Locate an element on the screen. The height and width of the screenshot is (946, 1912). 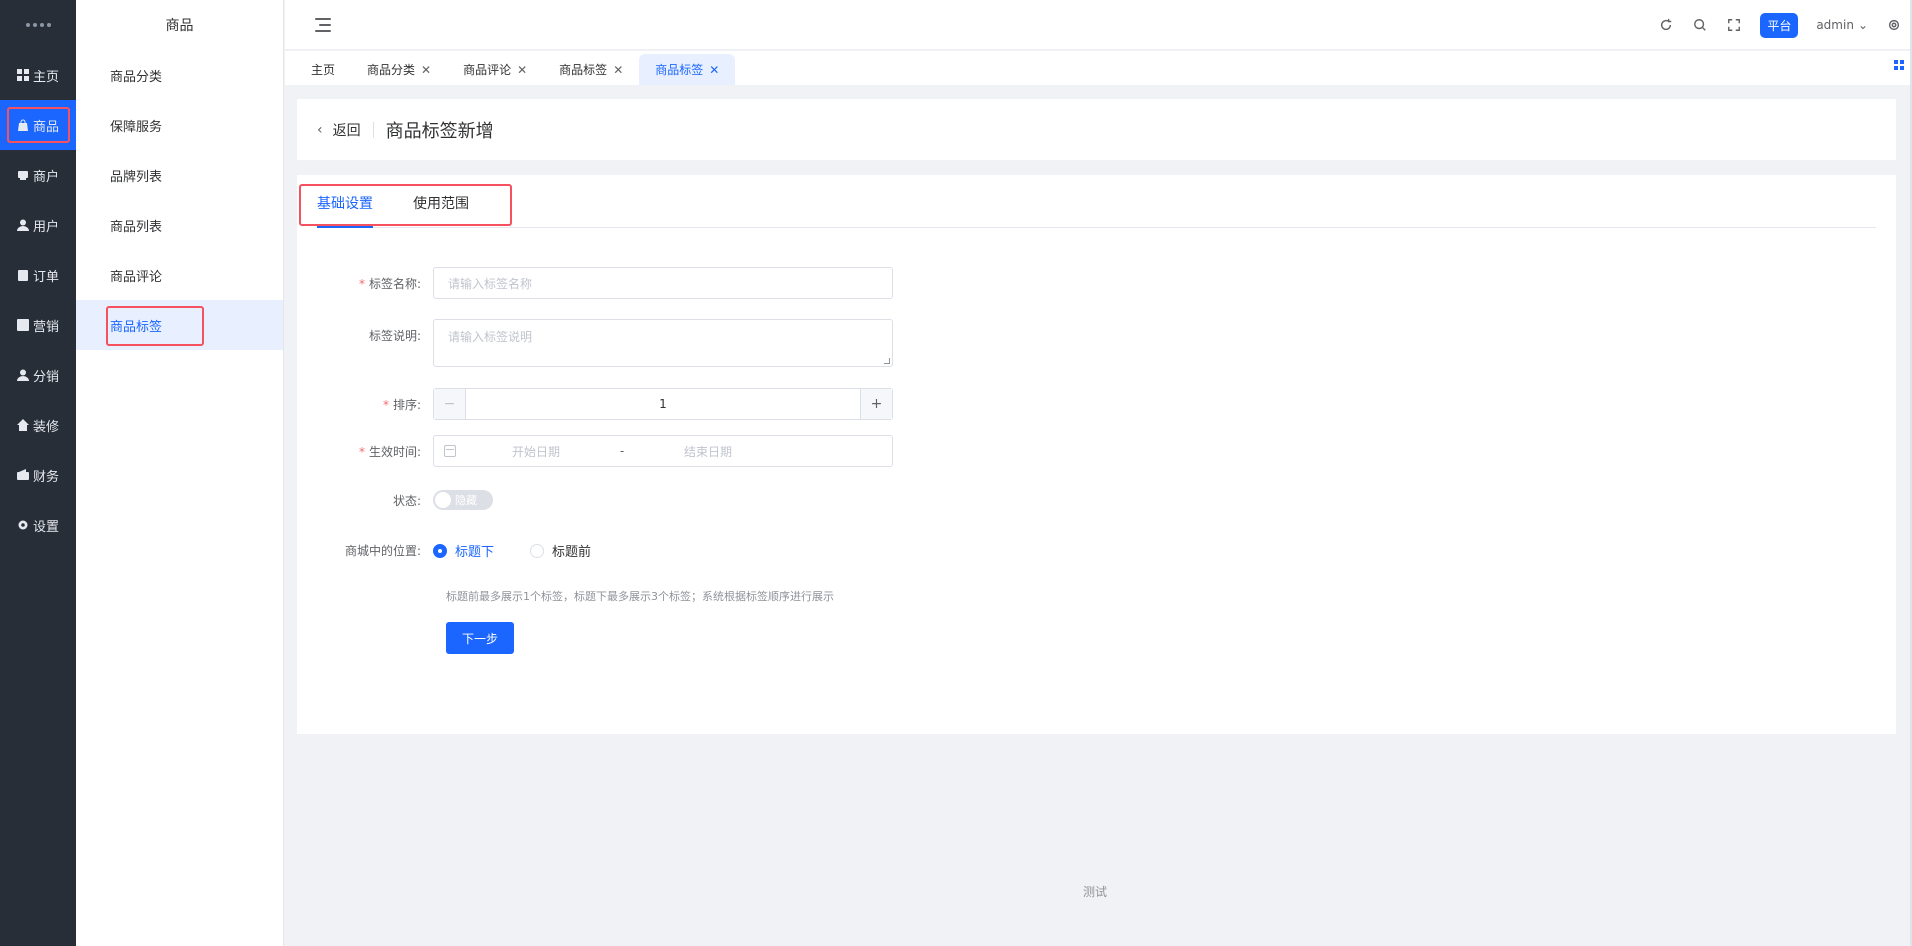
sort-value: 1 is located at coordinates (663, 404).